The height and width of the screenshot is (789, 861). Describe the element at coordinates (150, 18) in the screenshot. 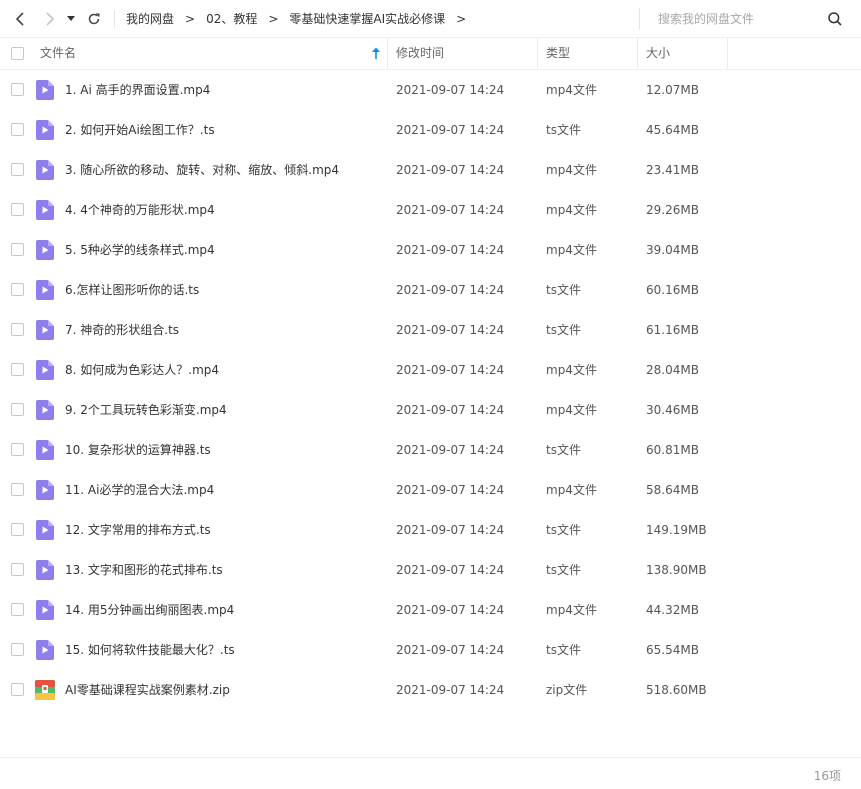

I see `breadcrumb-item-root: 我的网盘` at that location.